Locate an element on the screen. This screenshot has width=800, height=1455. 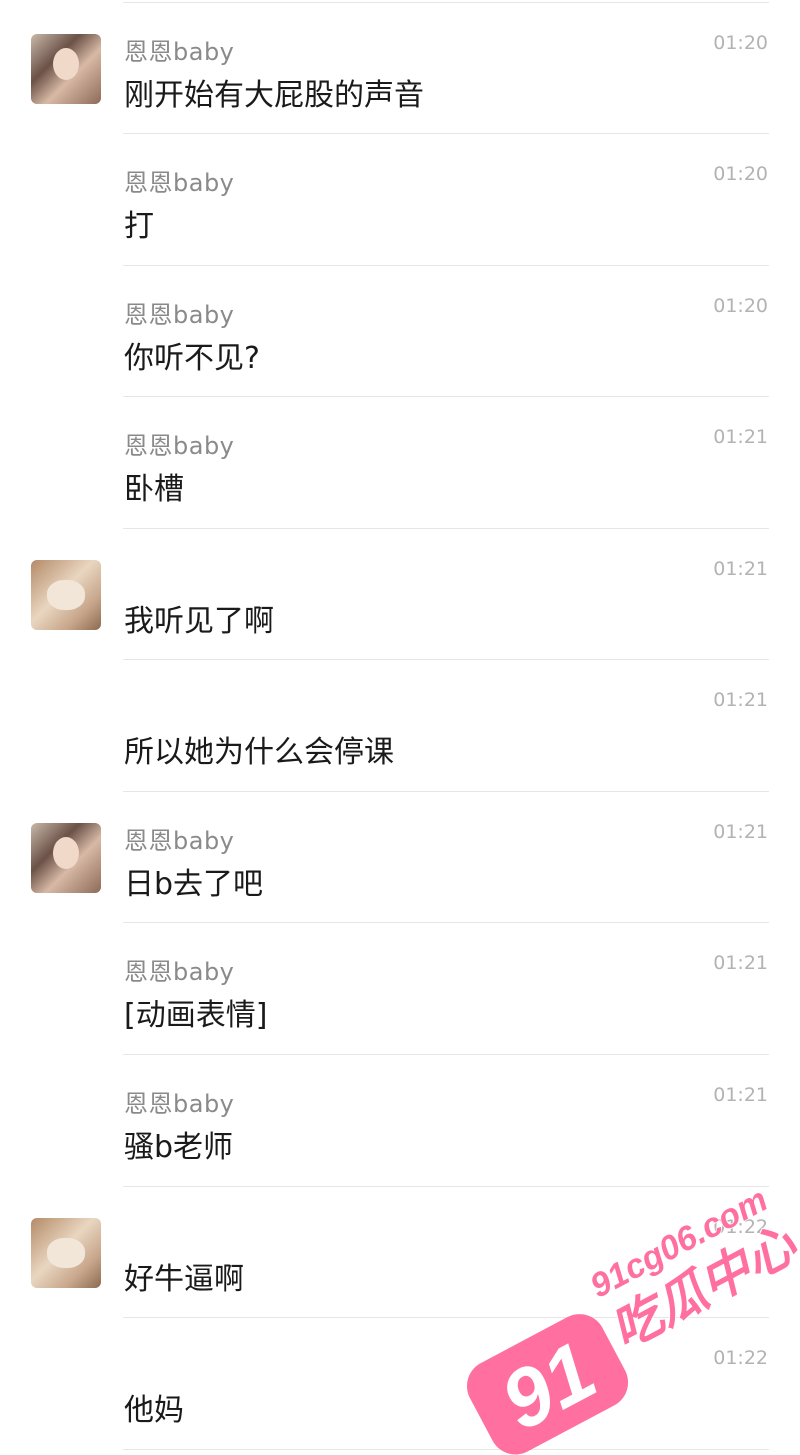
message-text: 打 is located at coordinates (139, 226).